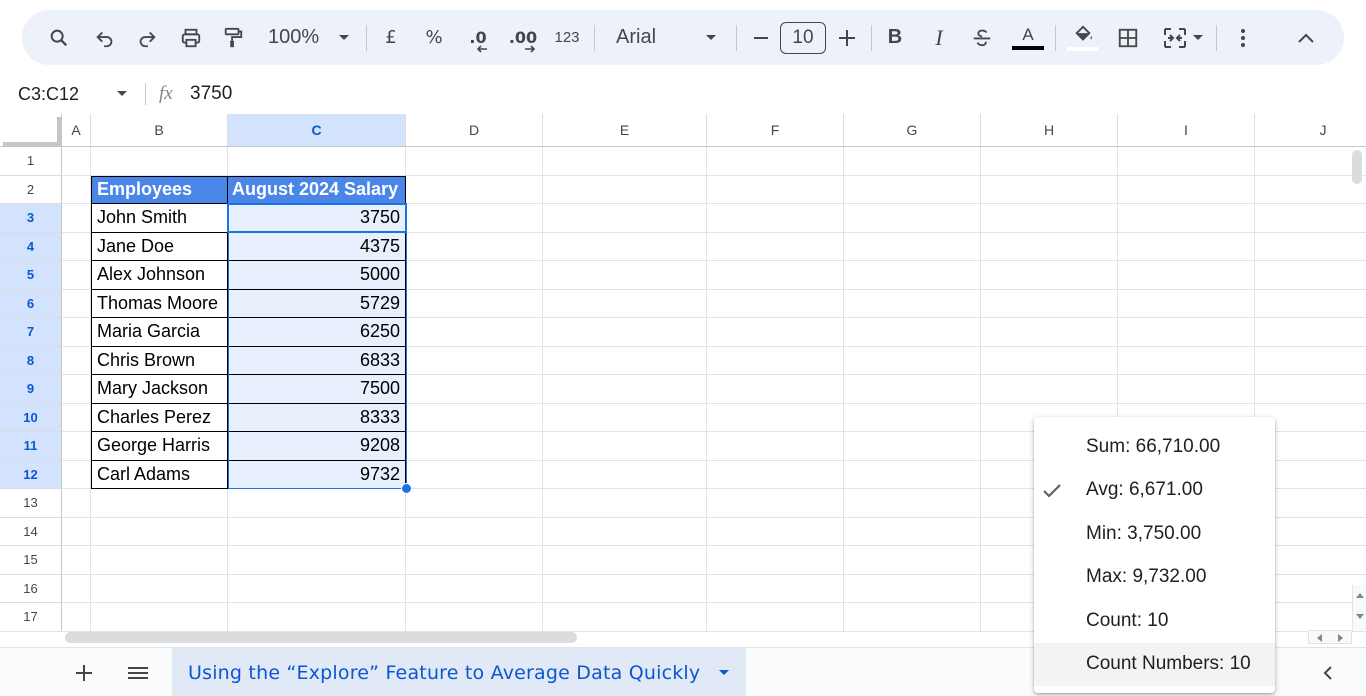 This screenshot has width=1366, height=696. Describe the element at coordinates (317, 130) in the screenshot. I see `column-header-c: C` at that location.